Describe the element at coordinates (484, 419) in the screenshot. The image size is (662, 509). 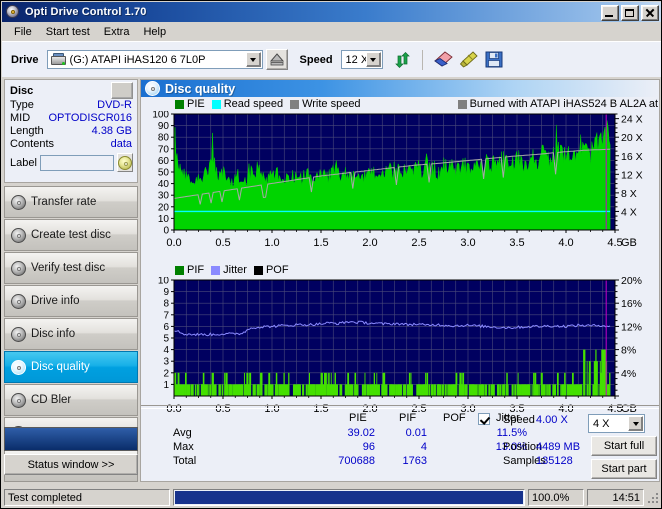
I see `jitter-checkbox` at that location.